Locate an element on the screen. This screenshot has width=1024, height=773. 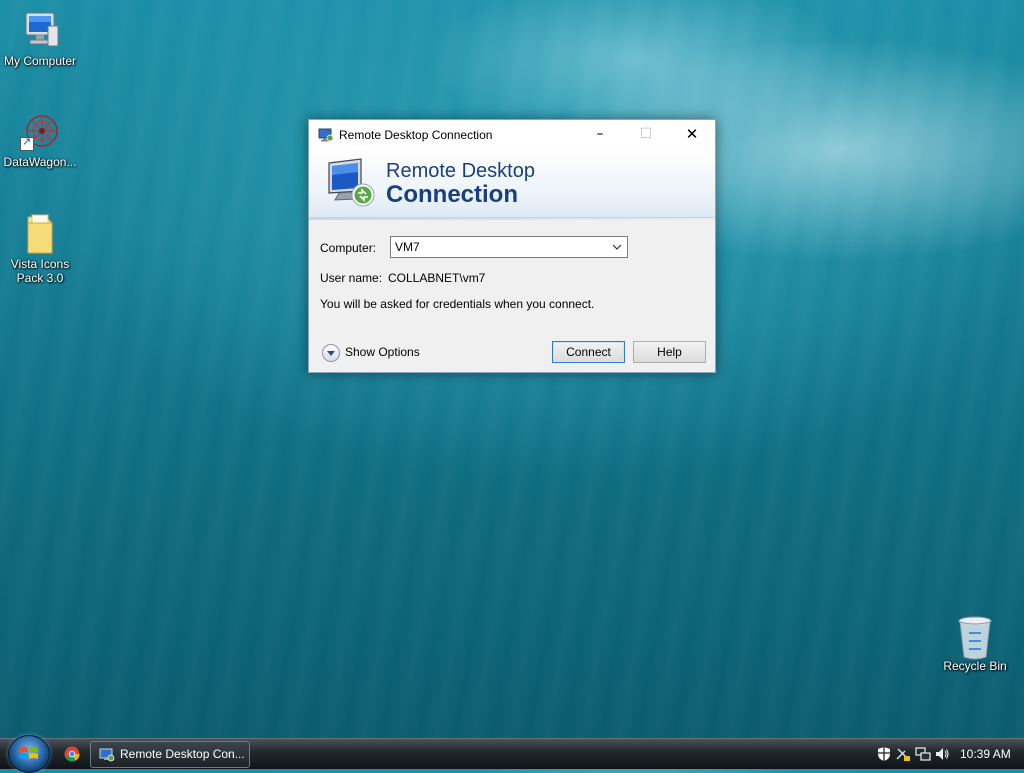
taskbar: Remote Desktop Con... 10:39 AM is located at coordinates (512, 754).